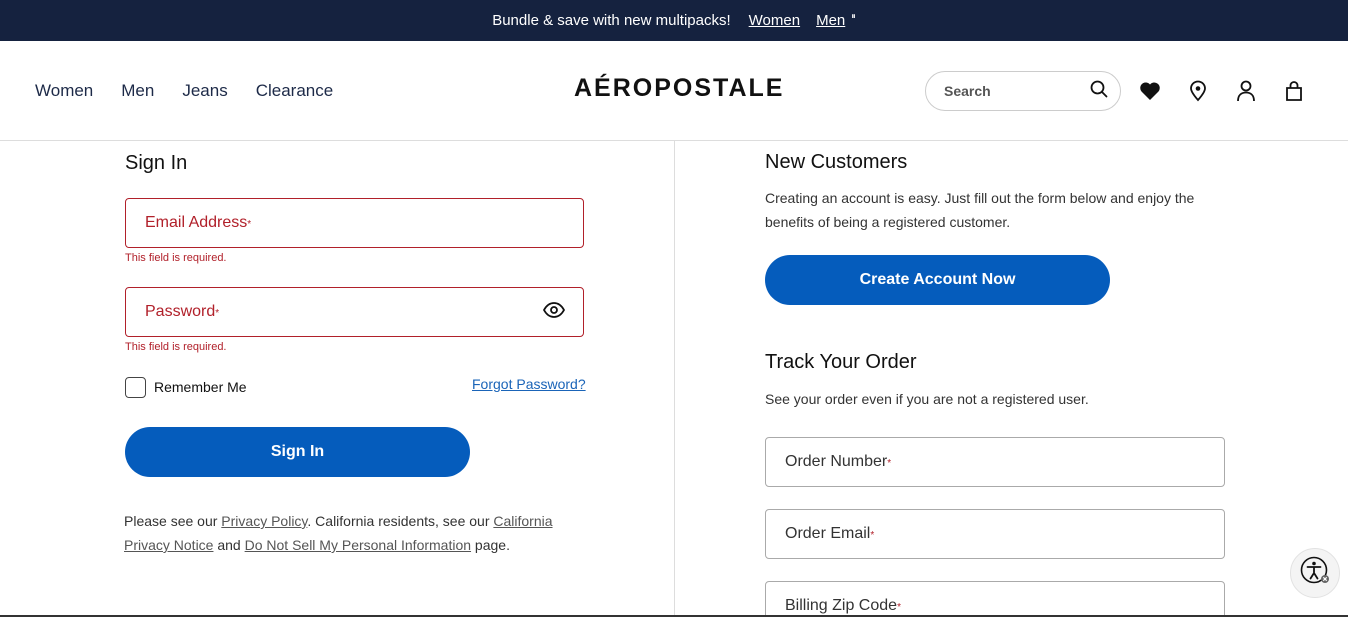  What do you see at coordinates (490, 545) in the screenshot?
I see `privacy-suffix: page.` at bounding box center [490, 545].